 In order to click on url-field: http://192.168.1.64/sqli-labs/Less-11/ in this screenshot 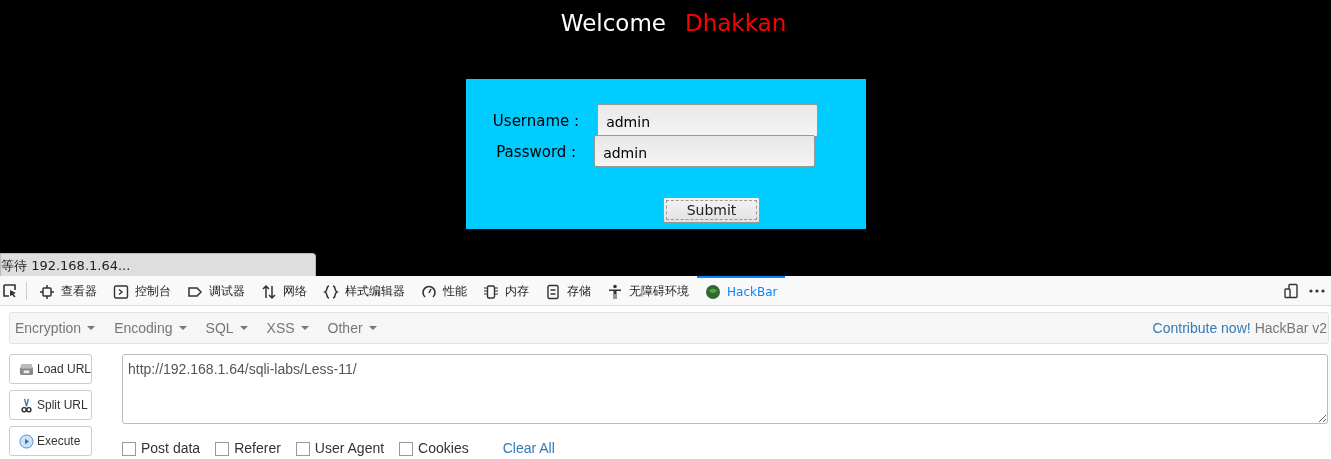, I will do `click(725, 389)`.